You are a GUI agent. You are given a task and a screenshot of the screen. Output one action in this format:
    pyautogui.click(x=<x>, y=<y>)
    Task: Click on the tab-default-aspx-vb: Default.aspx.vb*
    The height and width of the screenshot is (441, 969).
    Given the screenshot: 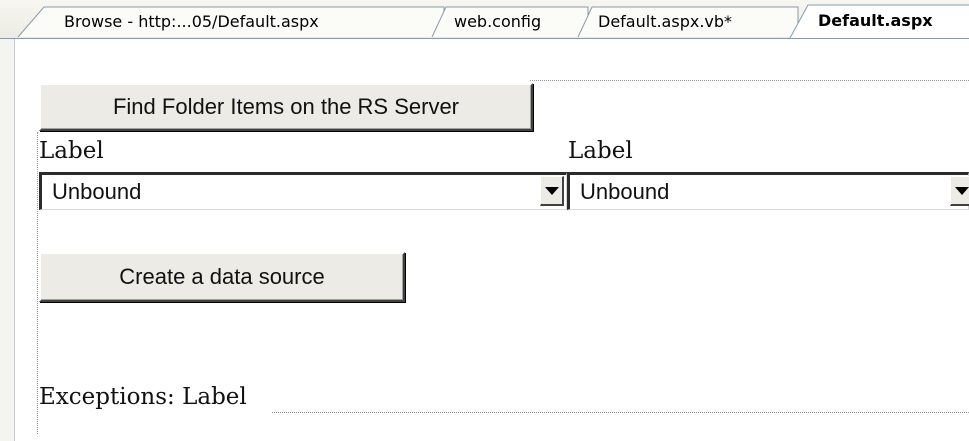 What is the action you would take?
    pyautogui.click(x=688, y=22)
    